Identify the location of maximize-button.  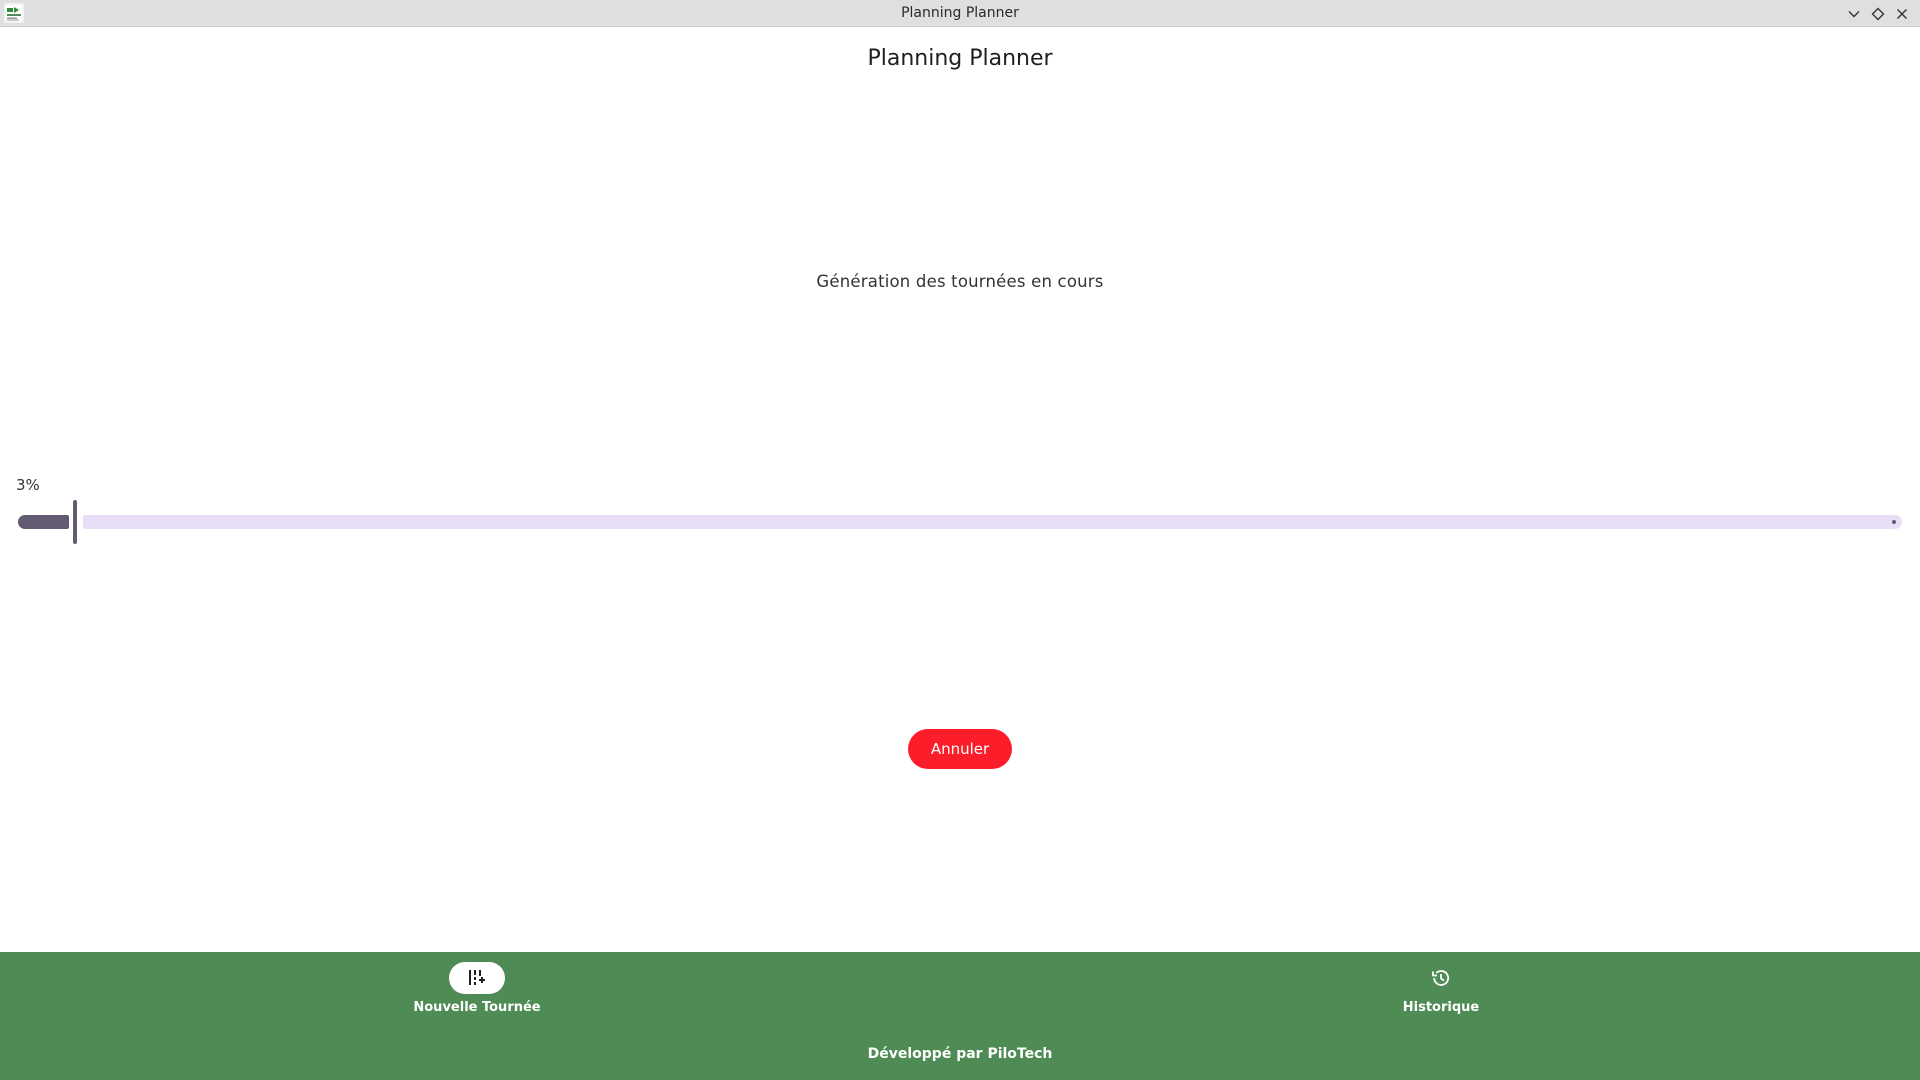
(1878, 14).